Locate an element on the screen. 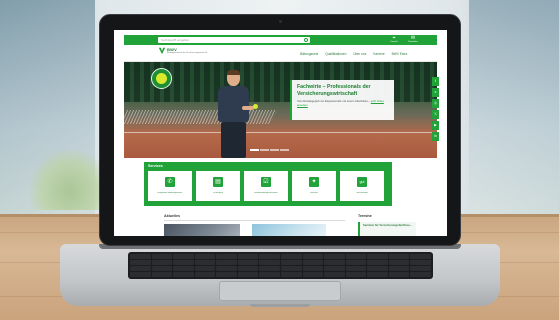 This screenshot has height=320, width=559. contact-link: ⌖ Kontakt is located at coordinates (394, 40).